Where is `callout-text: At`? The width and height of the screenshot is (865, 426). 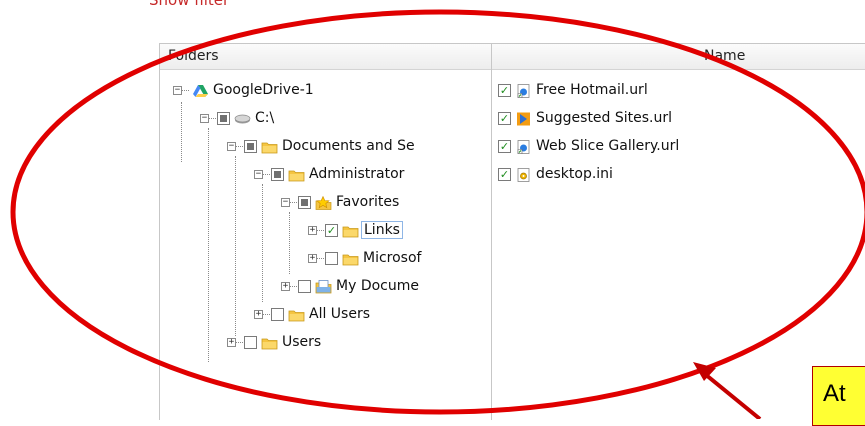 callout-text: At is located at coordinates (834, 393).